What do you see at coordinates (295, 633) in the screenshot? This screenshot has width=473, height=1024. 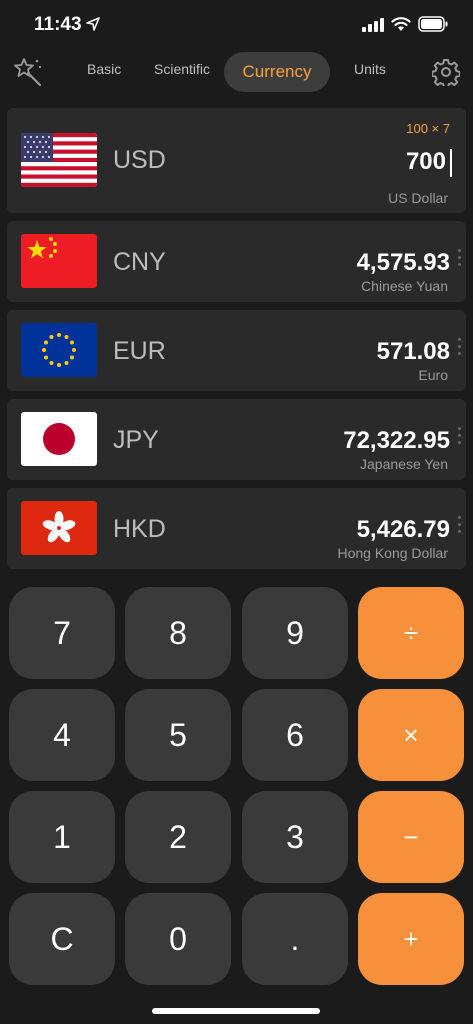 I see `key-9: 9` at bounding box center [295, 633].